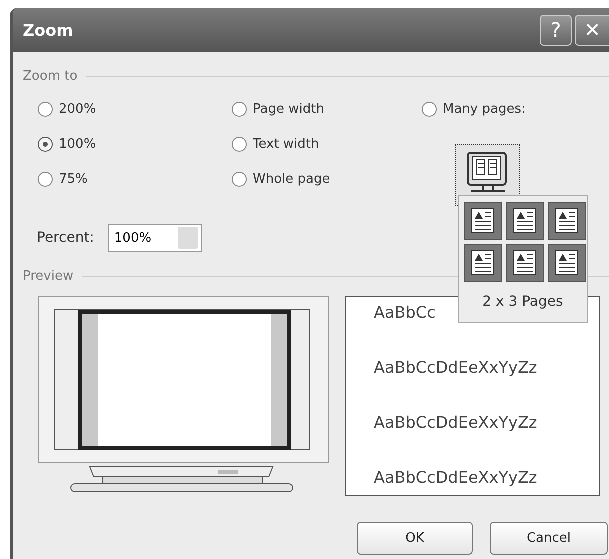 The height and width of the screenshot is (559, 609). I want to click on ok-button: OK, so click(415, 538).